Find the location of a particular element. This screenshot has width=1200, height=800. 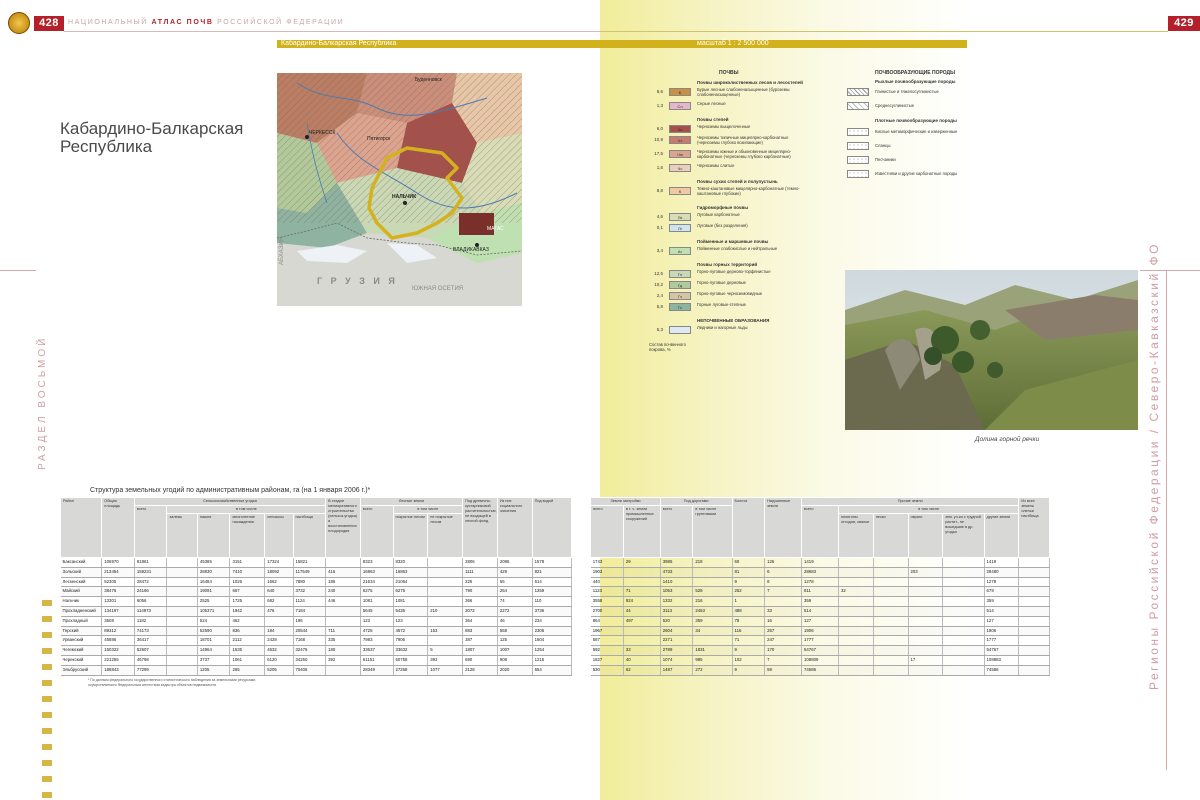

table-cell: 1903 is located at coordinates (607, 572).